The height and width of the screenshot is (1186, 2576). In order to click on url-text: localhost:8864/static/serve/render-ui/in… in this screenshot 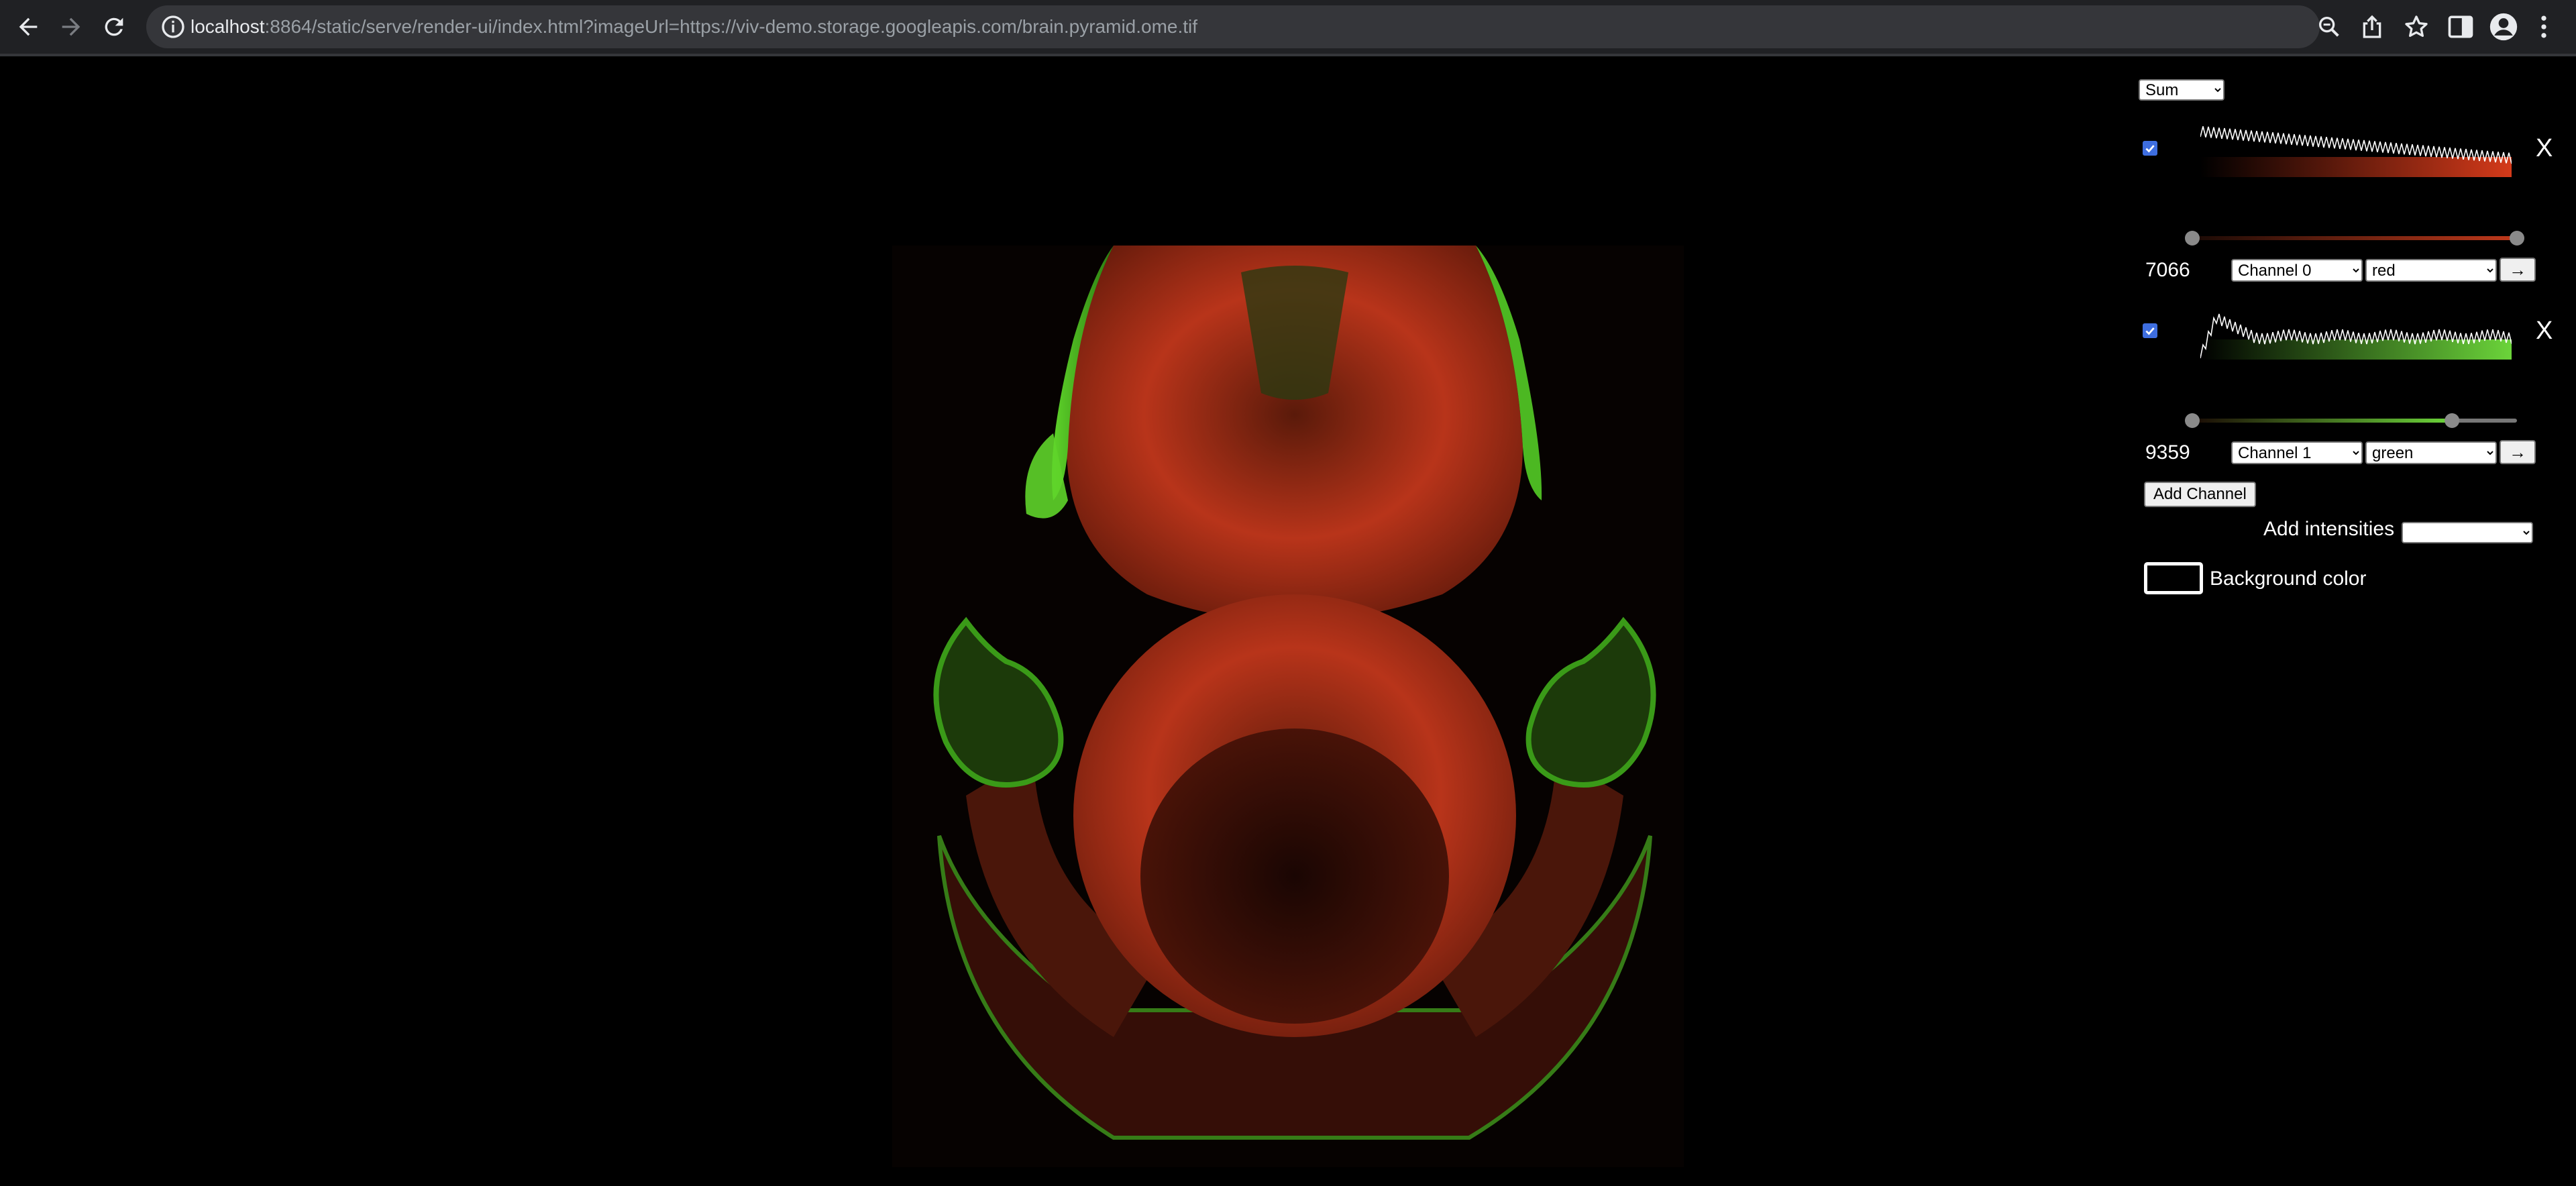, I will do `click(694, 26)`.